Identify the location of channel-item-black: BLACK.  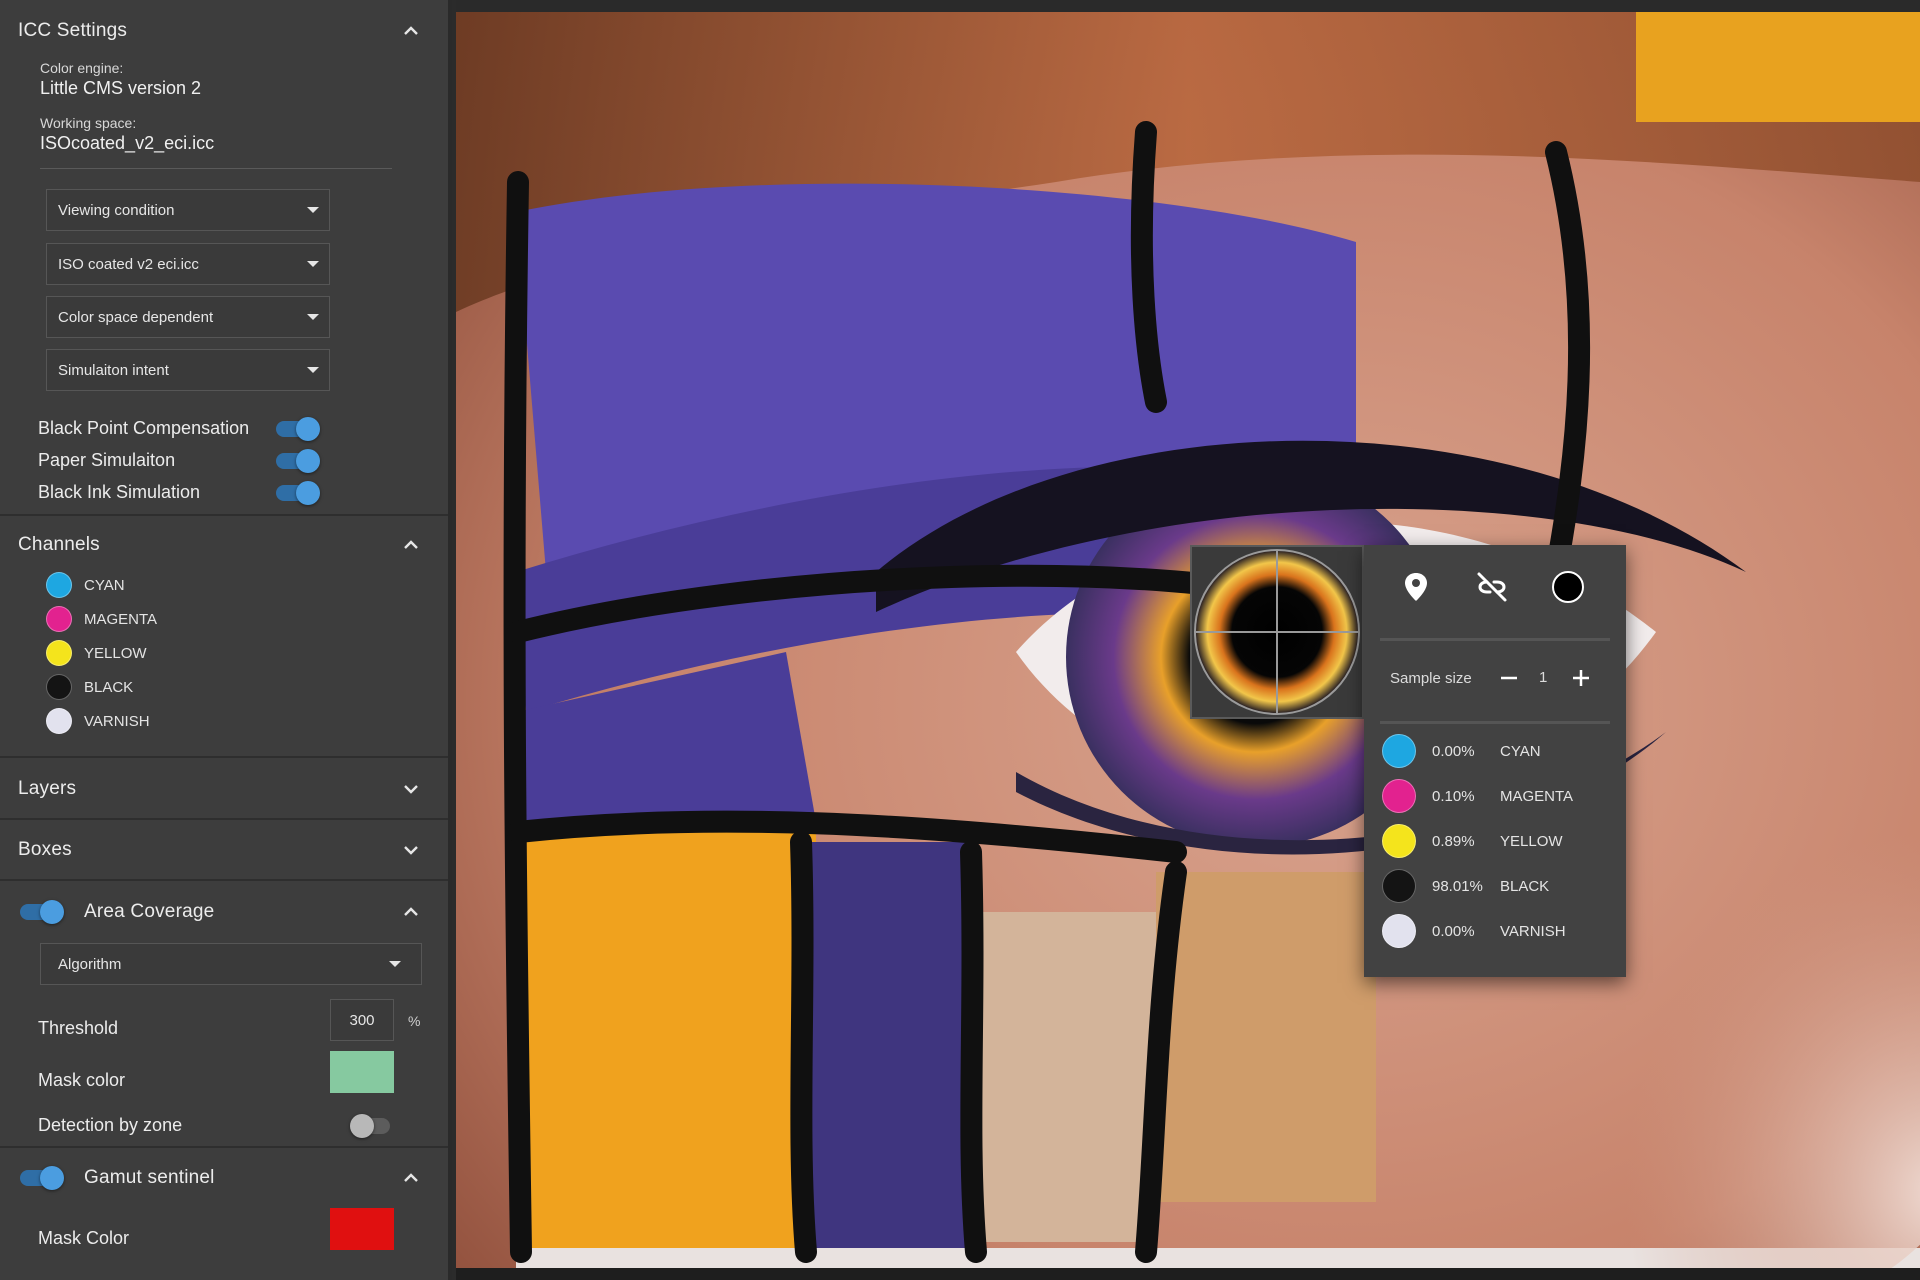
(89, 687).